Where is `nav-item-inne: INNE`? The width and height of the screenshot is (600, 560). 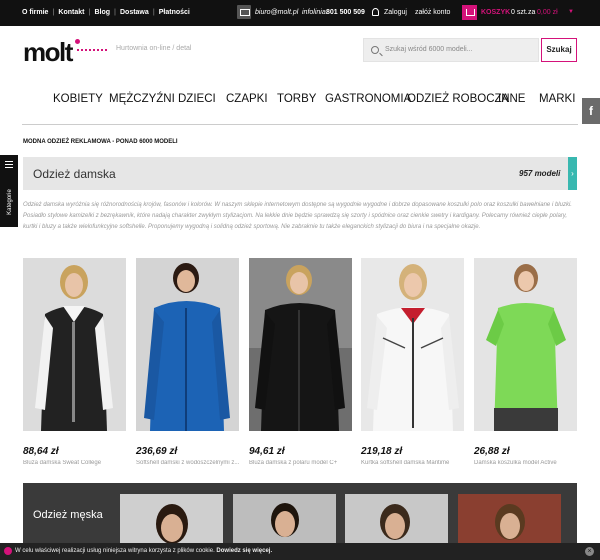 nav-item-inne: INNE is located at coordinates (511, 99).